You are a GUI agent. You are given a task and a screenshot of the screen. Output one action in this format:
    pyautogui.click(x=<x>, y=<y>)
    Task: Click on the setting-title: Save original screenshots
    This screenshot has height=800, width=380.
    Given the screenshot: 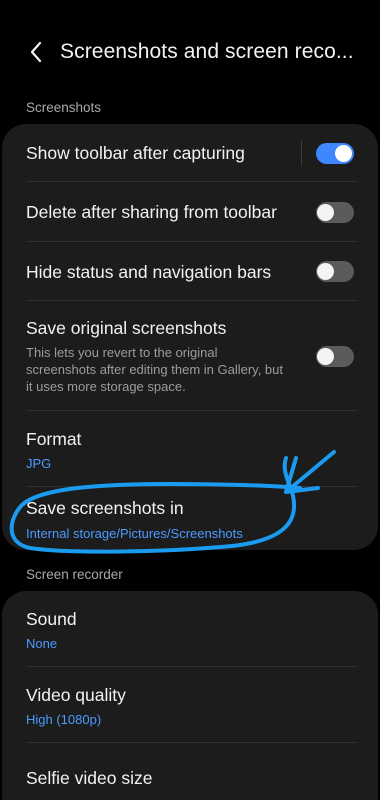 What is the action you would take?
    pyautogui.click(x=126, y=328)
    